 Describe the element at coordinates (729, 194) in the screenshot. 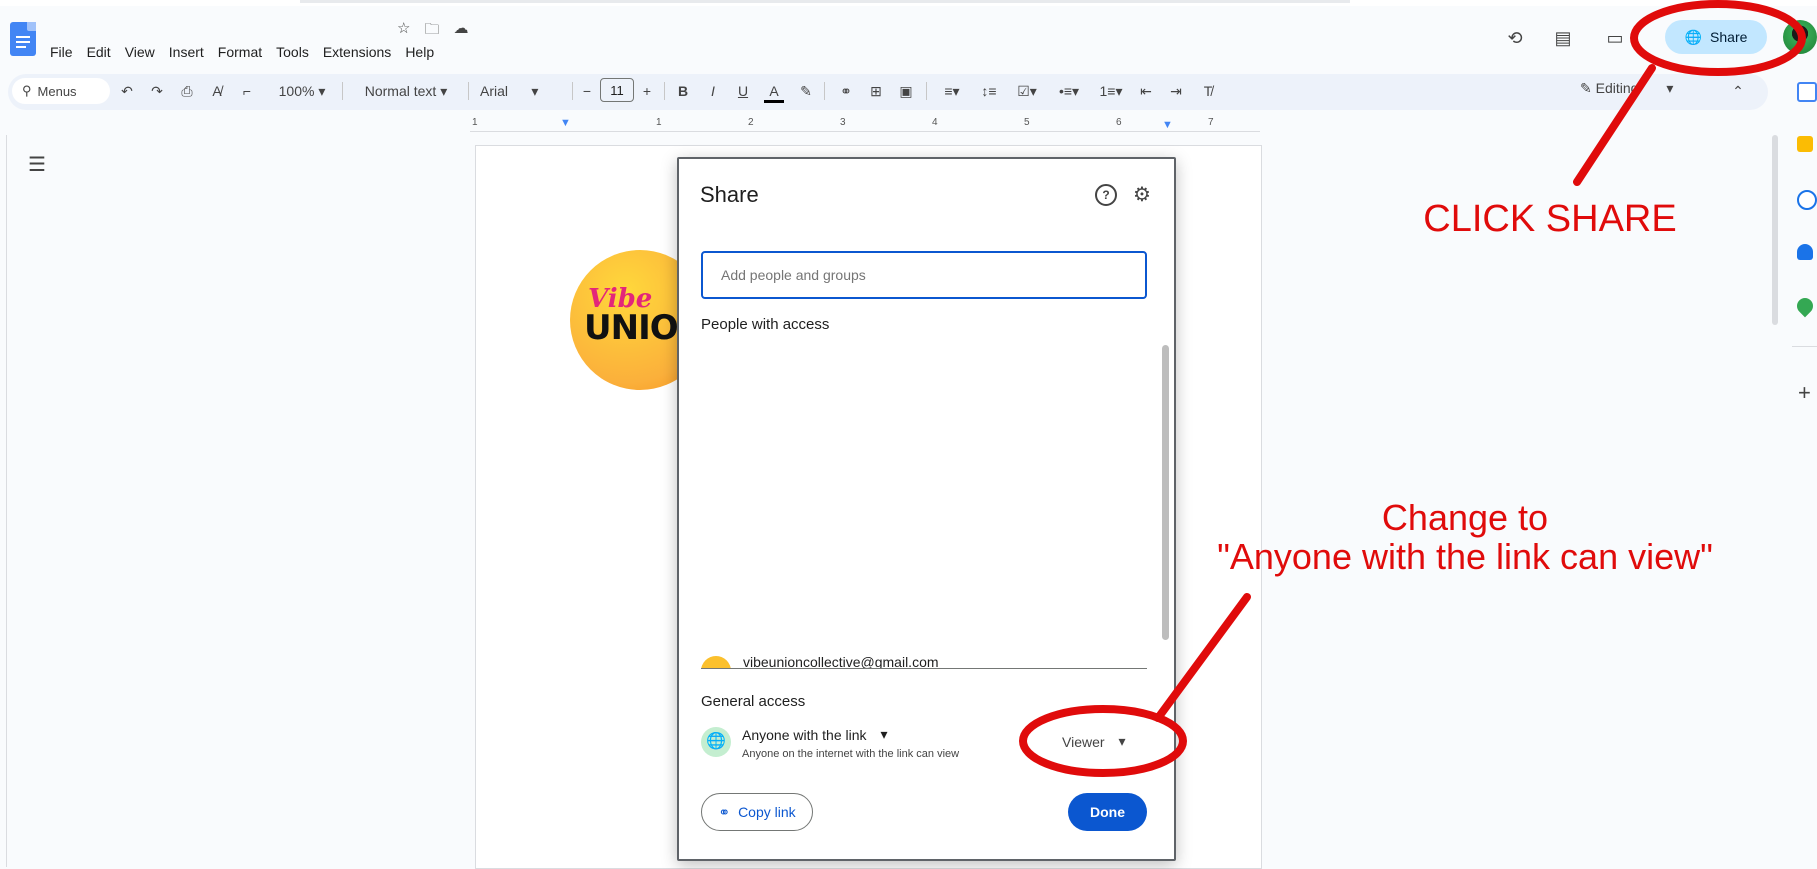

I see `dialog-title: Share` at that location.